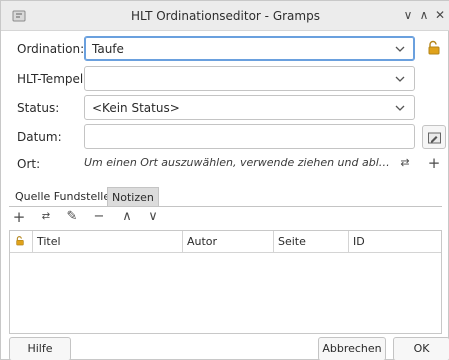 The image size is (449, 360). What do you see at coordinates (39, 137) in the screenshot?
I see `date-label: Datum:` at bounding box center [39, 137].